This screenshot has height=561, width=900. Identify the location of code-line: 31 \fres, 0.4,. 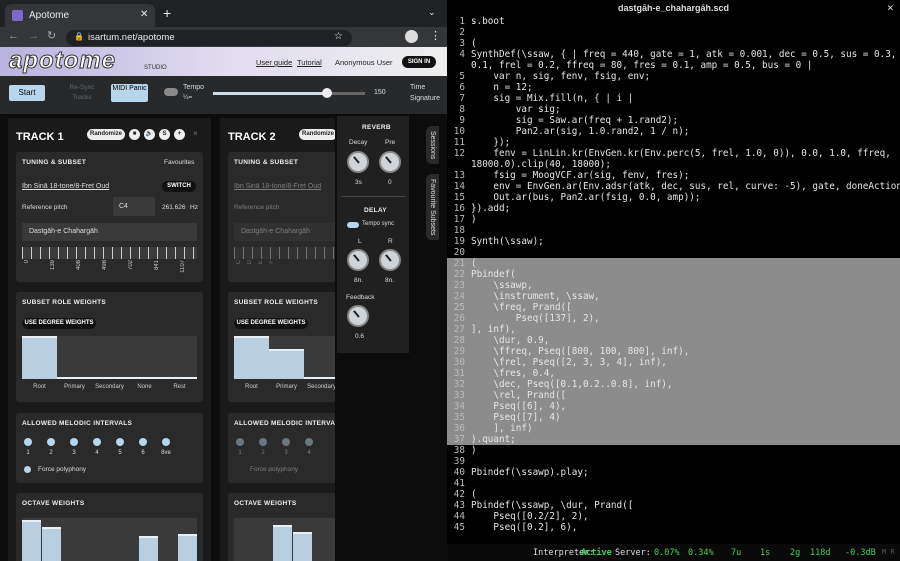
(673, 373).